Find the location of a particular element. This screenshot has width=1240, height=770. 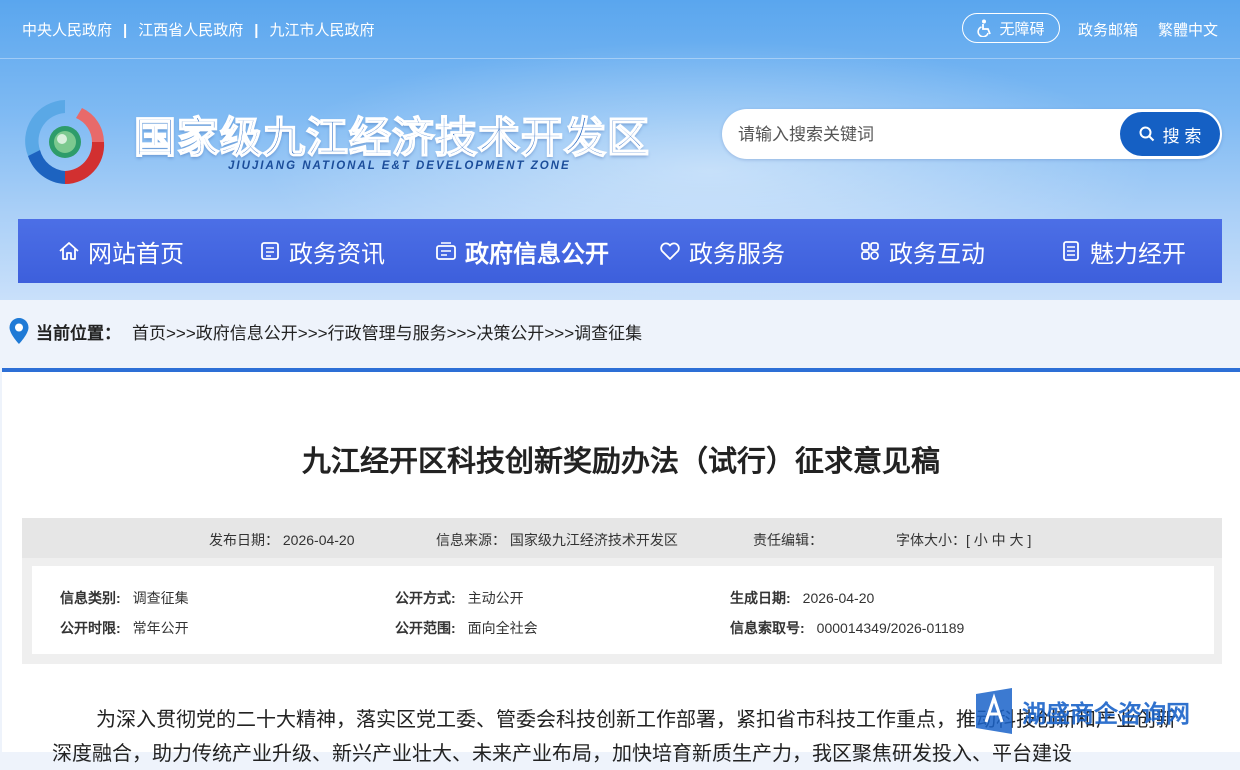

main-nav: 网站首页 政务资讯 政府信息公开 政务服务 政务互动 魅力经开 is located at coordinates (620, 251).